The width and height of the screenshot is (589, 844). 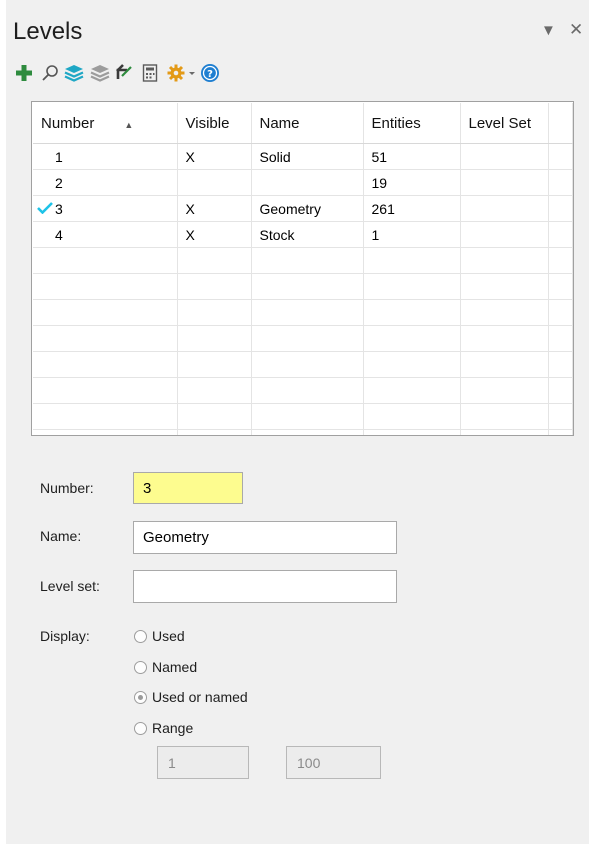 I want to click on column-header-visible: Visible, so click(x=214, y=123).